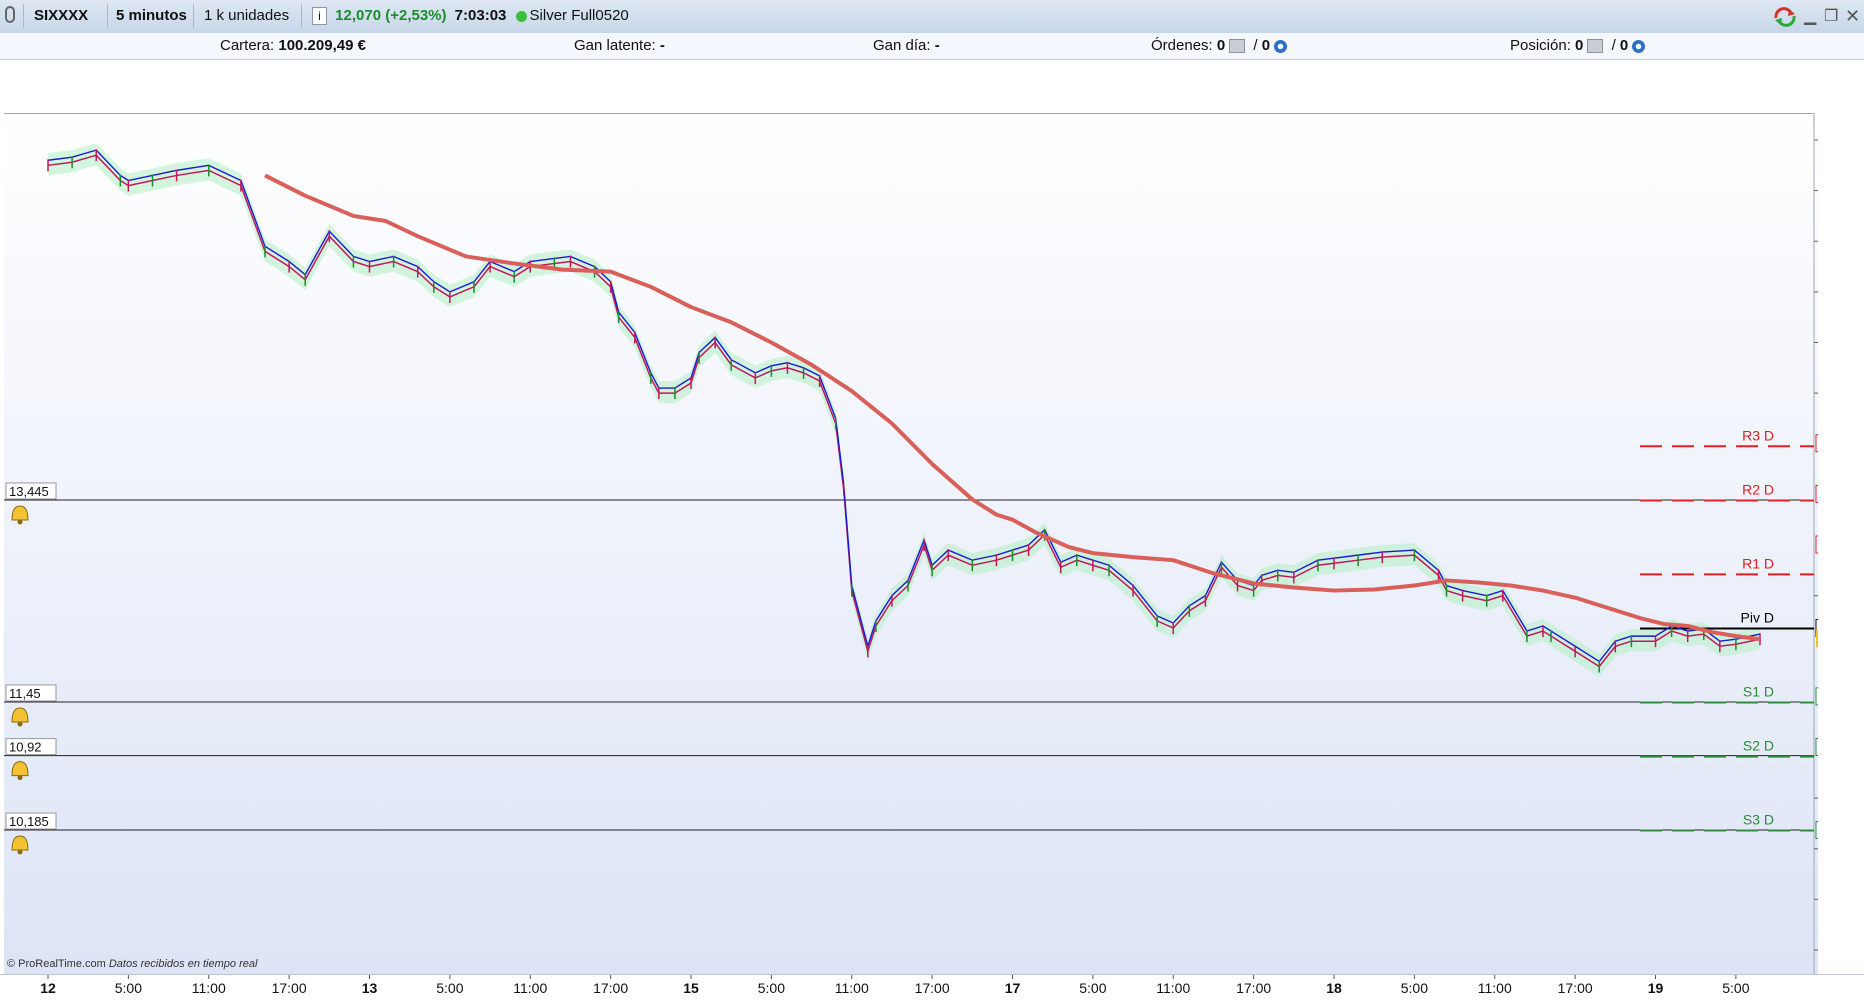 This screenshot has width=1864, height=1006. I want to click on x-tick-label: 19, so click(1656, 988).